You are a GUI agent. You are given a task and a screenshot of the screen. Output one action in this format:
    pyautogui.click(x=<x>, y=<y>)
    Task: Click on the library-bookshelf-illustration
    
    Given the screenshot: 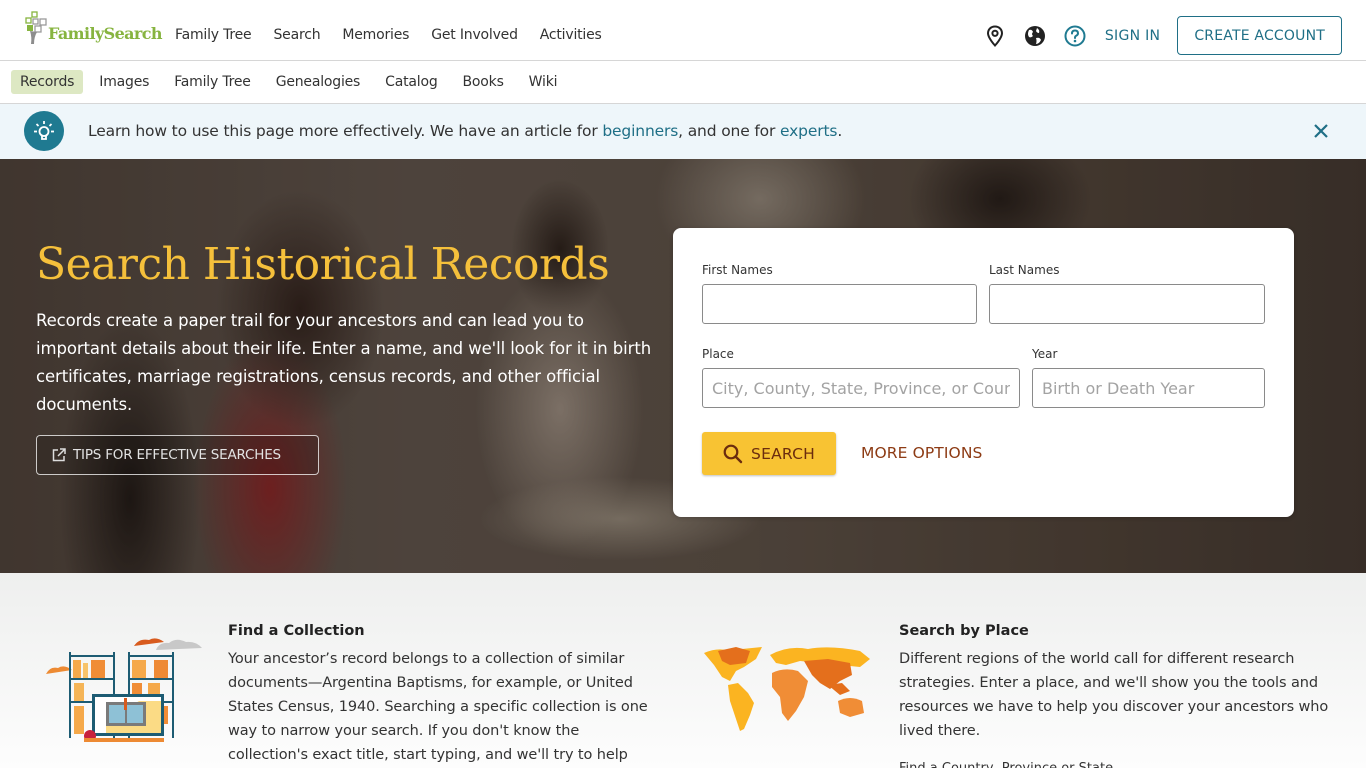 What is the action you would take?
    pyautogui.click(x=124, y=690)
    